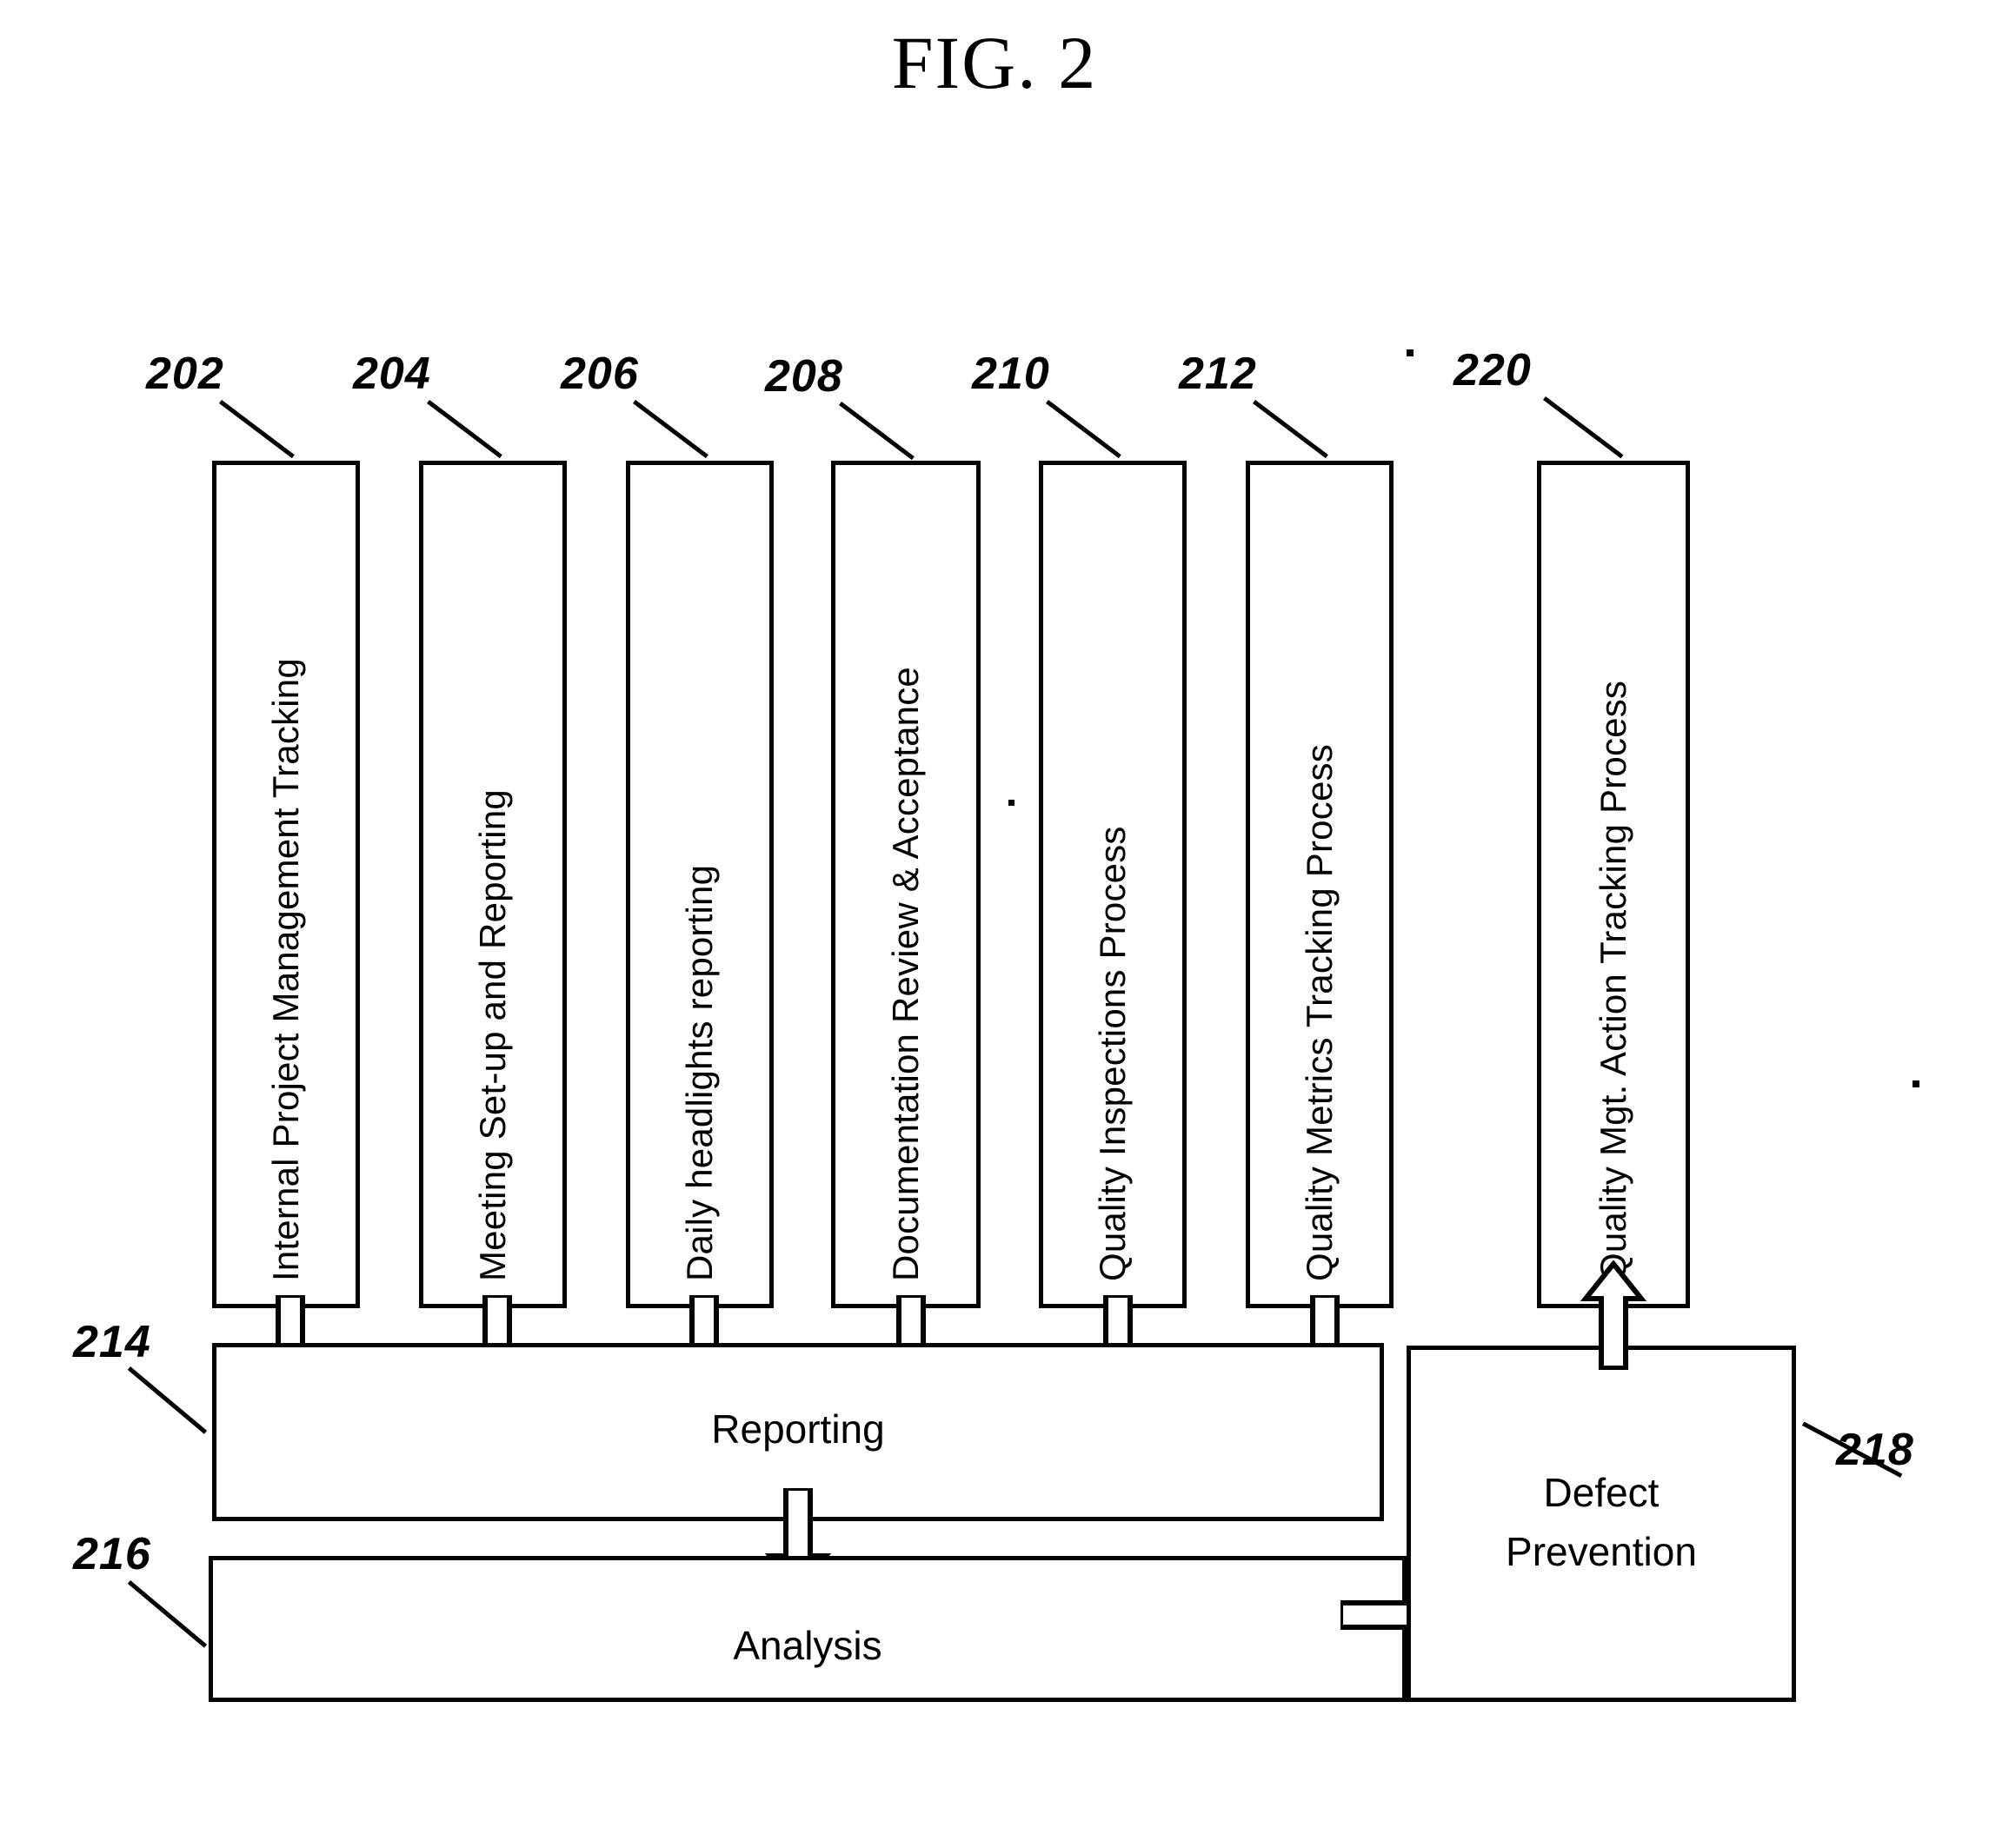 The width and height of the screenshot is (1989, 1848). Describe the element at coordinates (112, 1342) in the screenshot. I see `ref-number-214: 214` at that location.